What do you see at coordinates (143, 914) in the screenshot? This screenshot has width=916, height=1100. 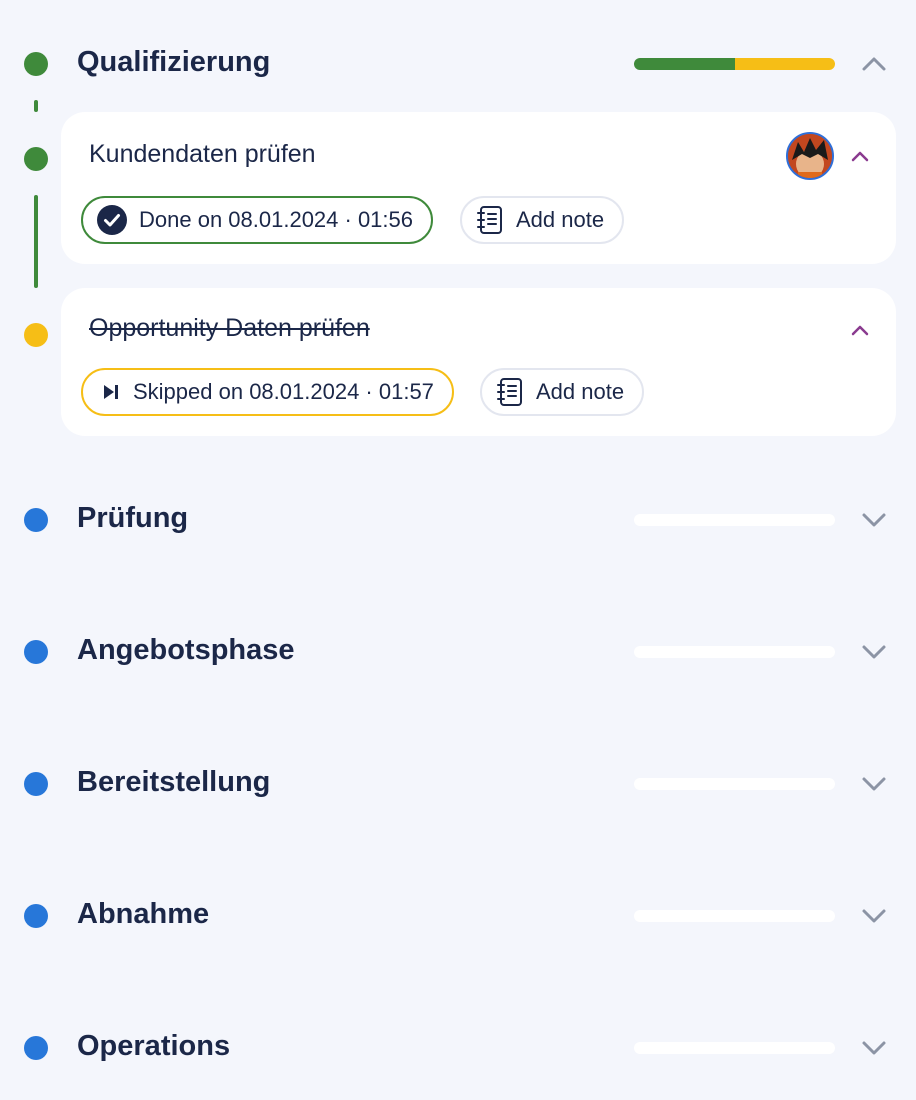 I see `phase-title: Abnahme` at bounding box center [143, 914].